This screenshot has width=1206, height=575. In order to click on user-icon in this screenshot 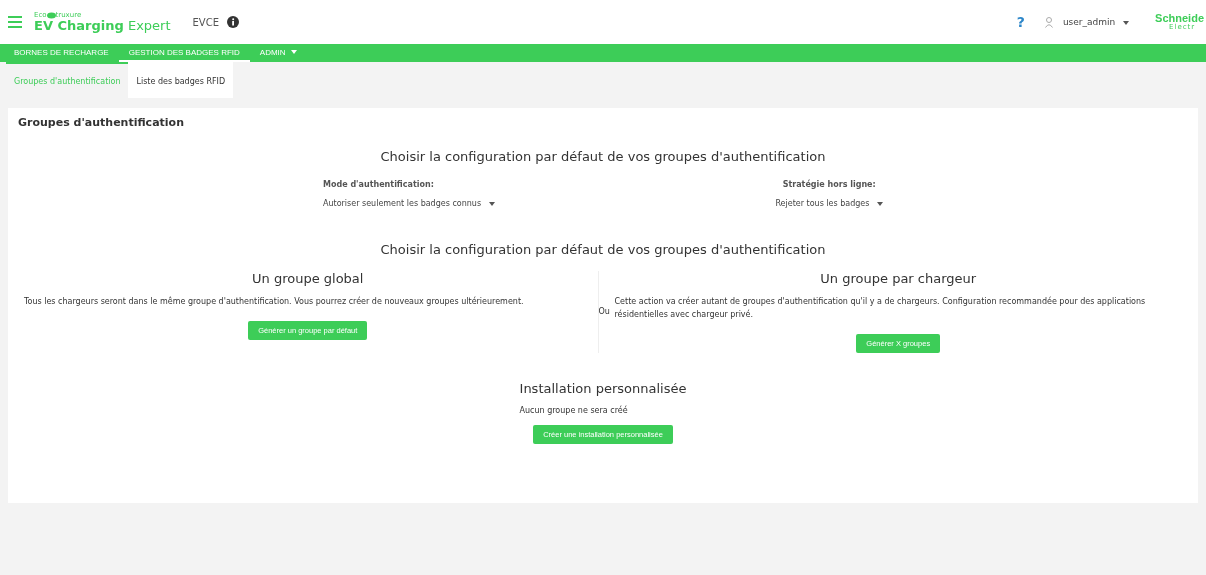, I will do `click(1049, 22)`.